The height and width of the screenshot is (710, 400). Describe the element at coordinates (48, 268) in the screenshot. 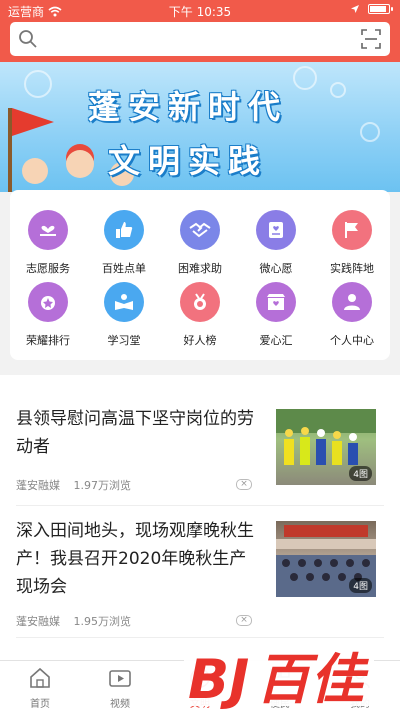

I see `grid-item-label: 志愿服务` at that location.